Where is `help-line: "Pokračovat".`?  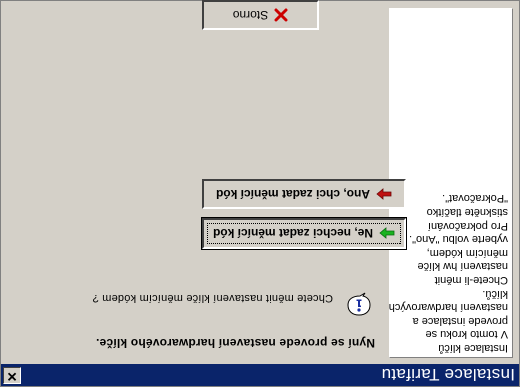
help-line: "Pokračovat". is located at coordinates (475, 198).